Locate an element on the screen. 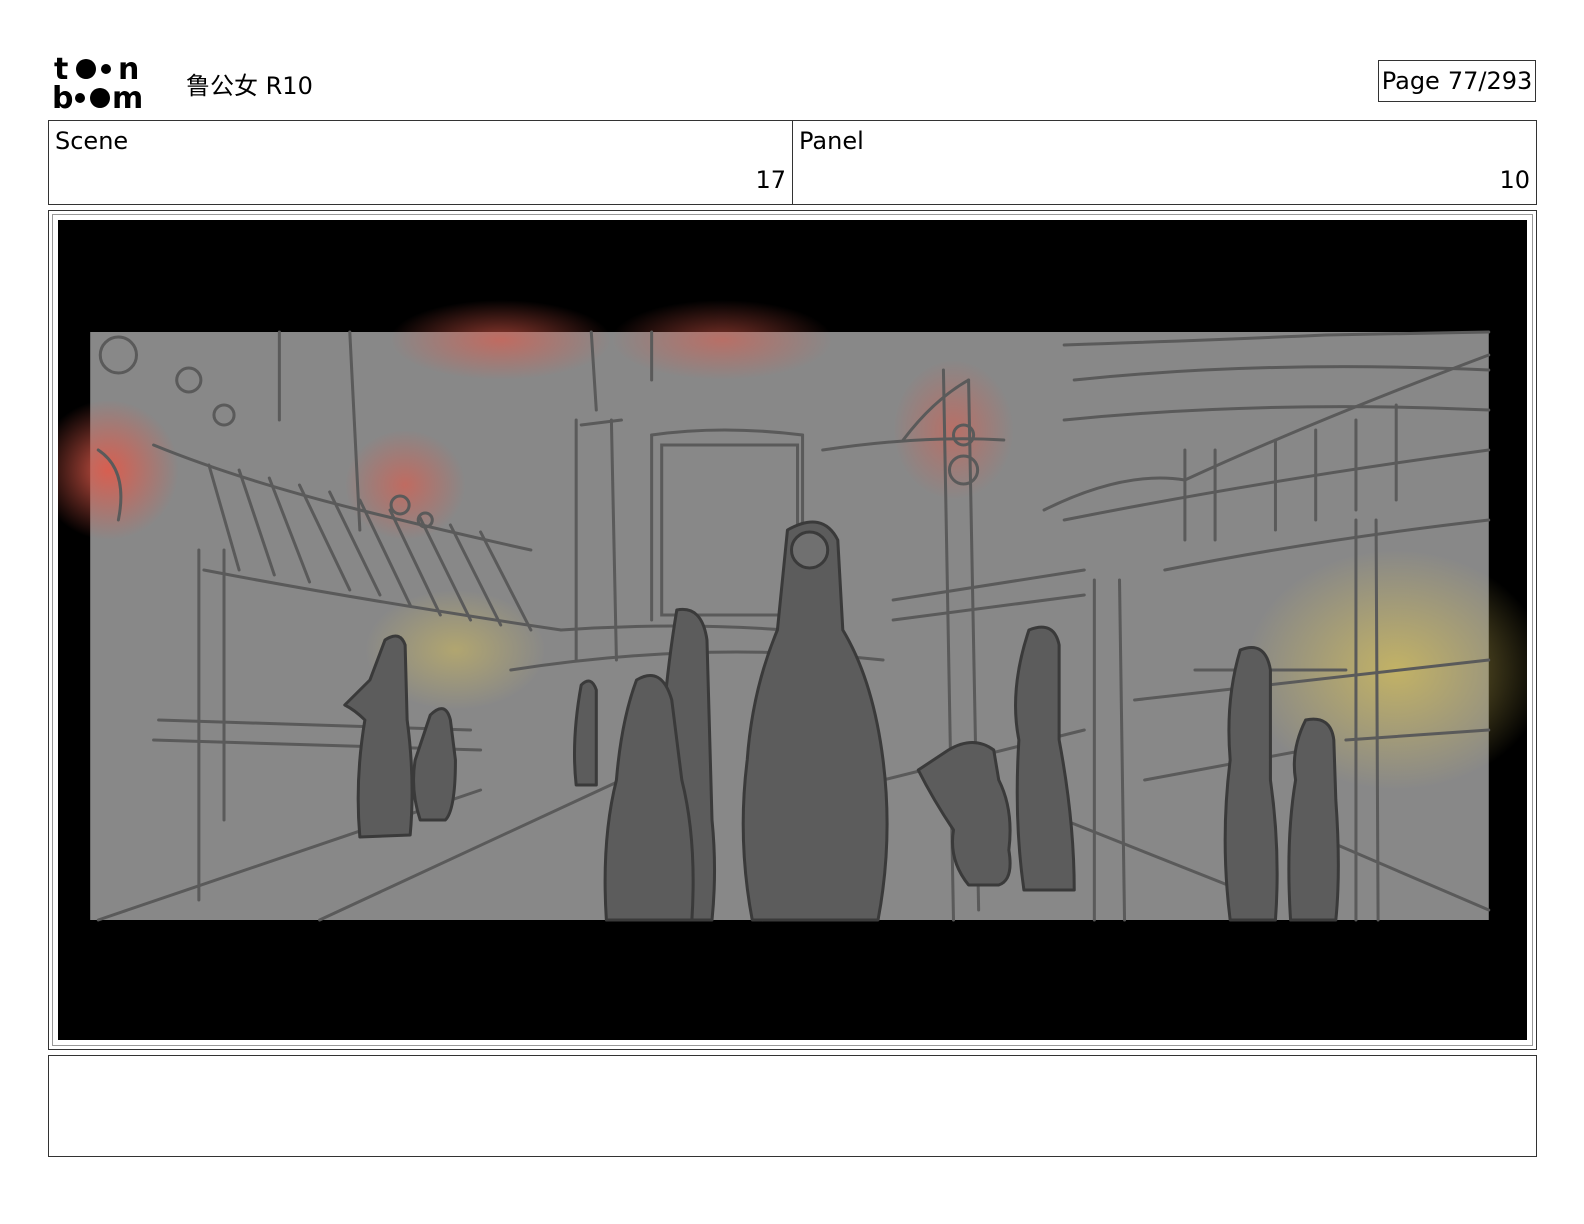  page-number: 77/293 is located at coordinates (1490, 81).